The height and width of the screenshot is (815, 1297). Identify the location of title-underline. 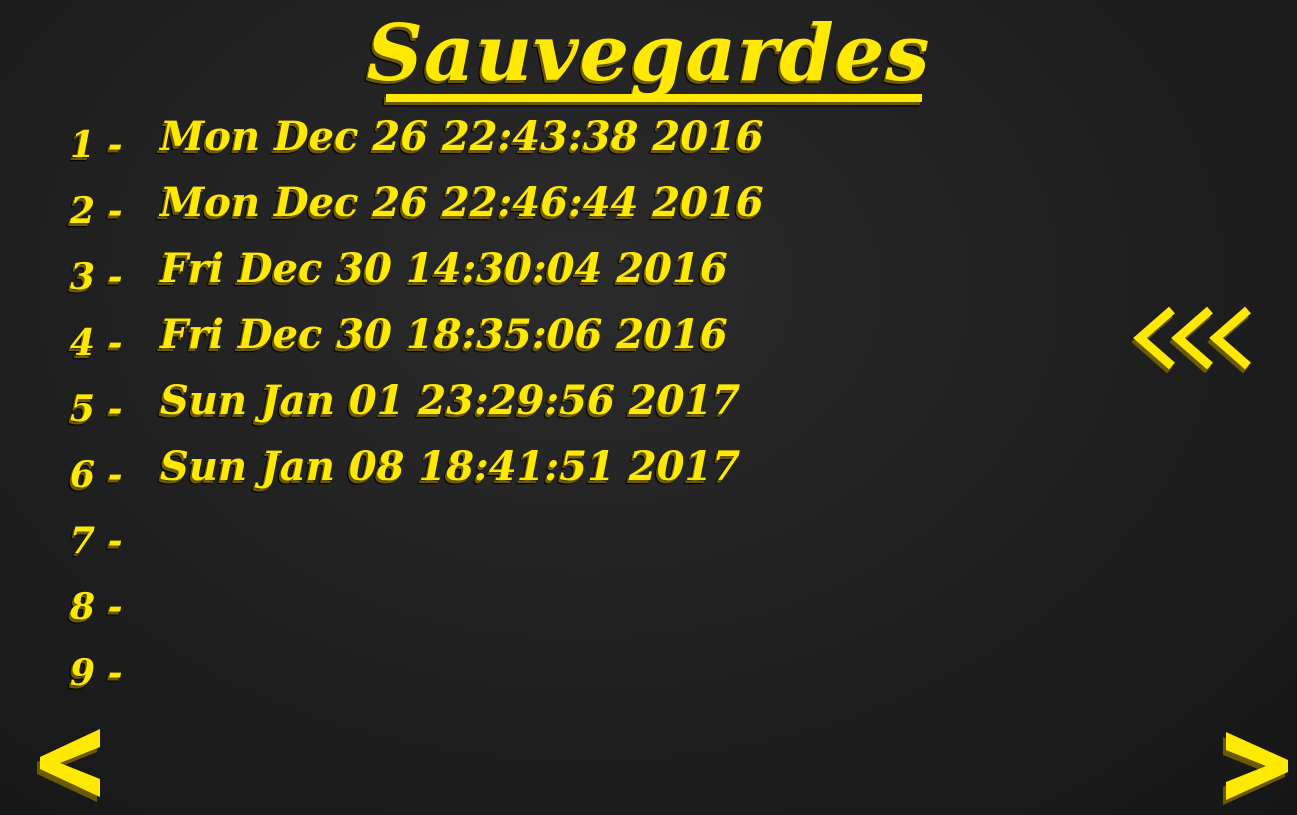
(654, 98).